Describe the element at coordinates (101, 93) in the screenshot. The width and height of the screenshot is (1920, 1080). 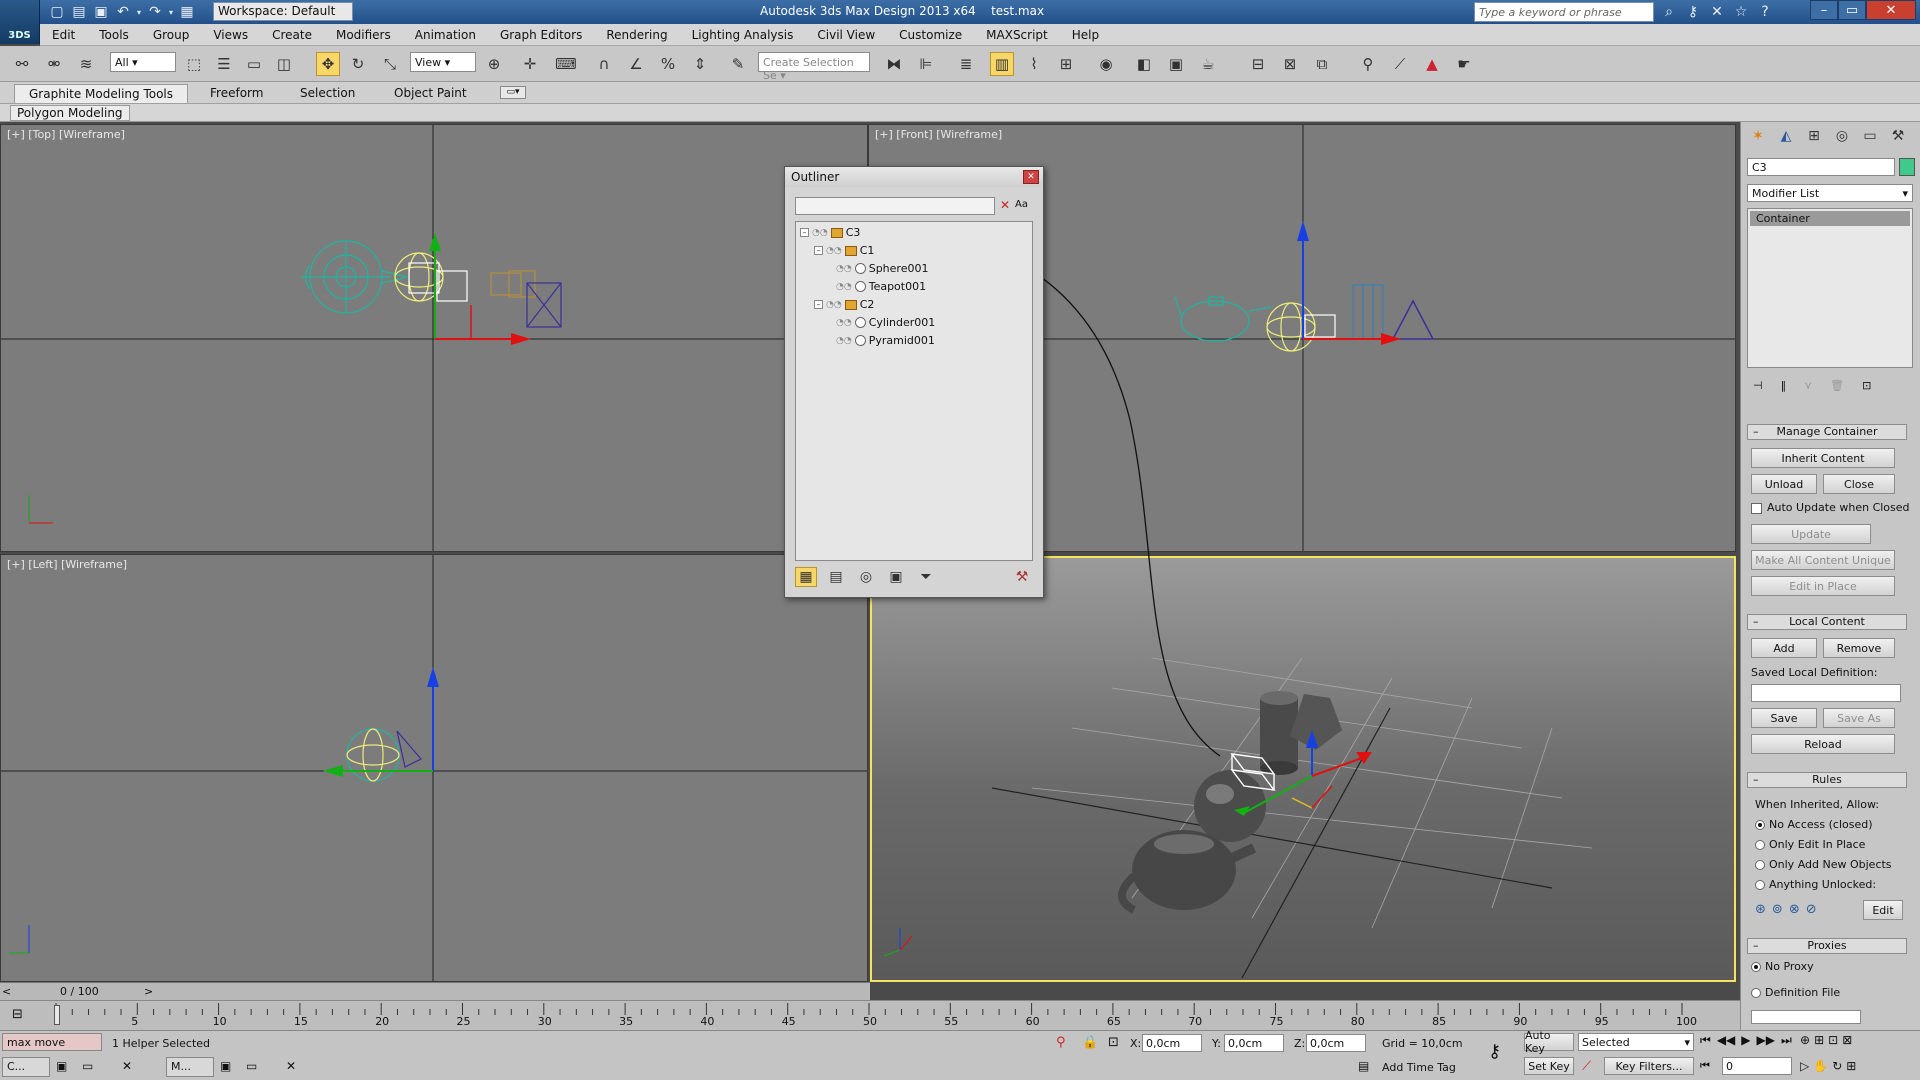
I see `tab-graphite-modeling-tools: Graphite Modeling Tools` at that location.